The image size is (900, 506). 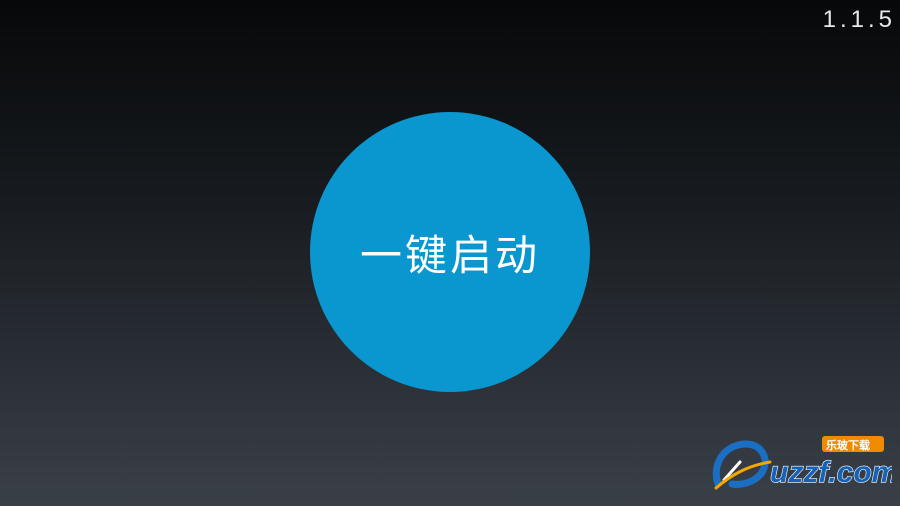 I want to click on uzzf-watermark-logo: uzzf.com 乐玻下载, so click(x=804, y=465).